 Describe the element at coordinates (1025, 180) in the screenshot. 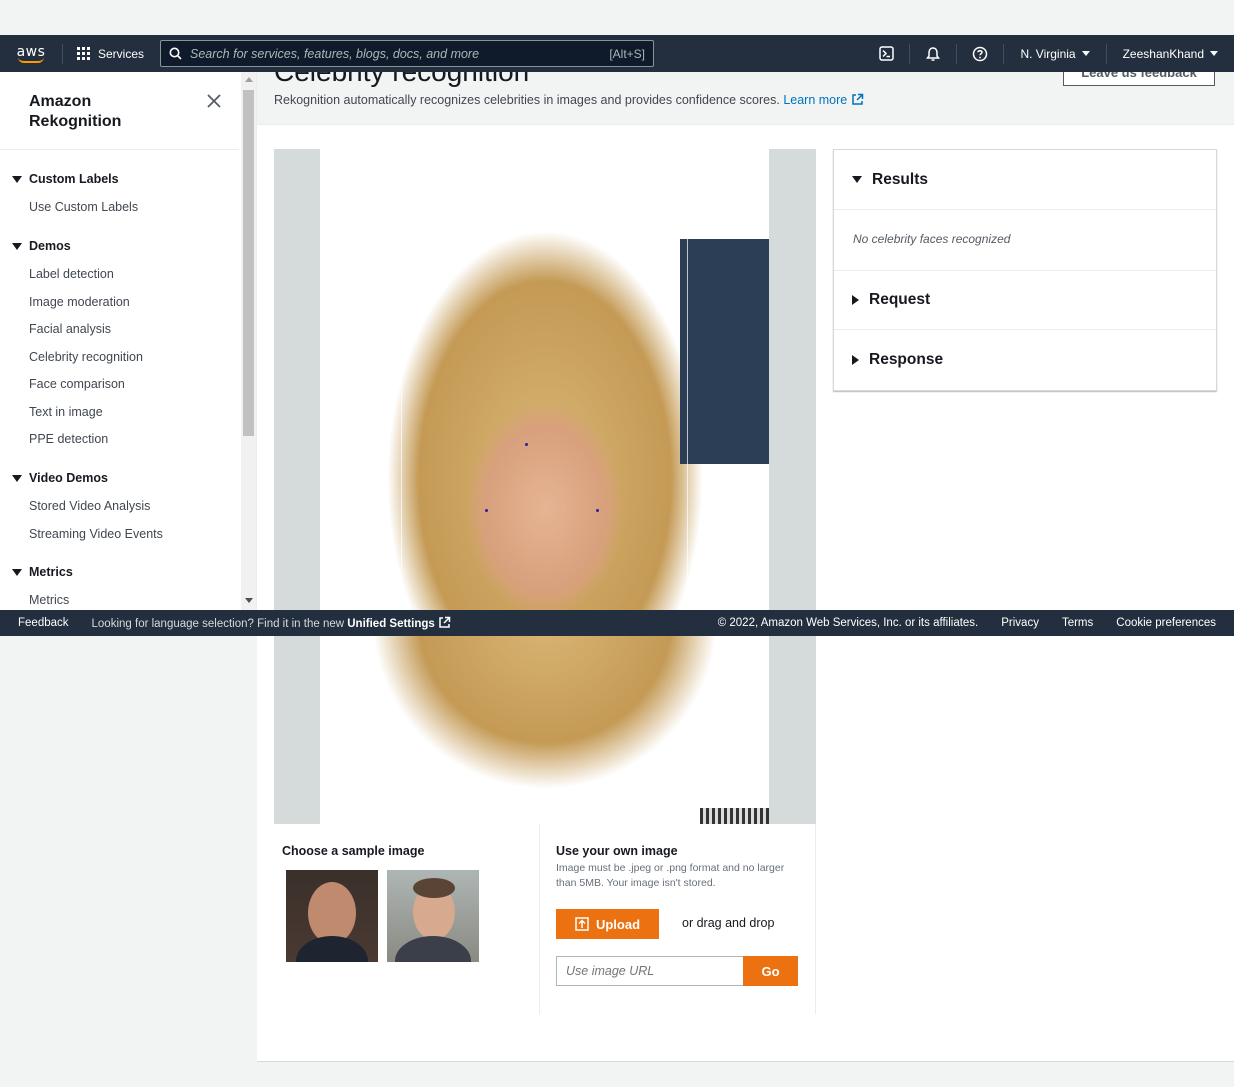

I see `results-section-header: Results` at that location.